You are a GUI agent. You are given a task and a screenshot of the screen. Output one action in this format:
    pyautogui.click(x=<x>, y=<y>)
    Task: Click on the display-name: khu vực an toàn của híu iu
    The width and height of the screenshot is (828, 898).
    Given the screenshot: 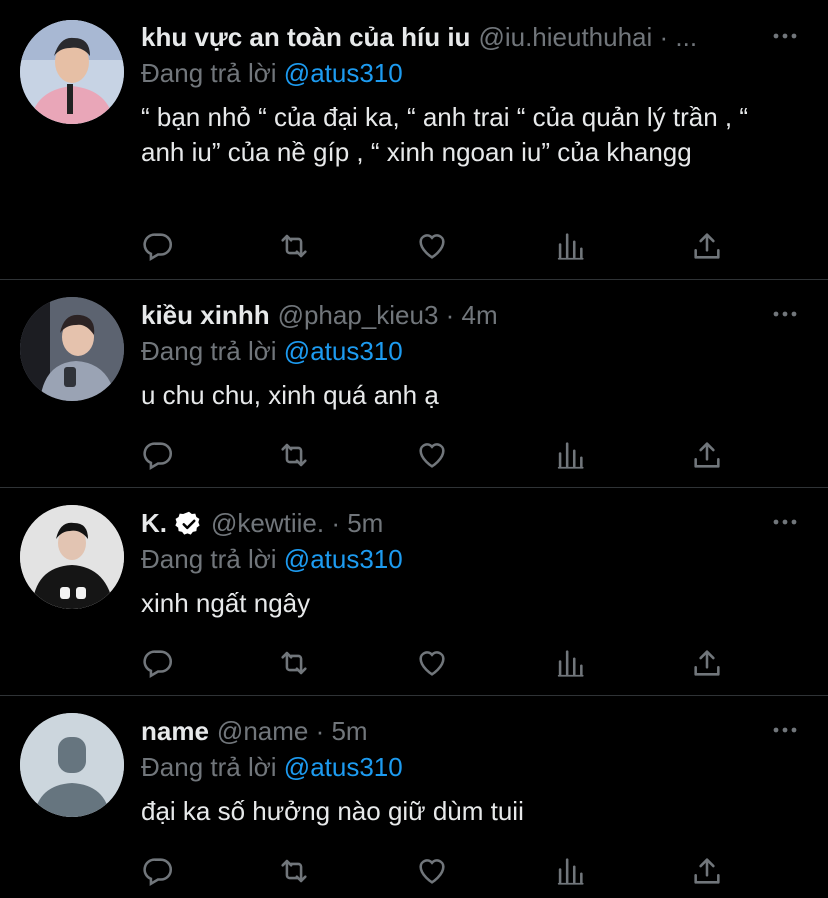 What is the action you would take?
    pyautogui.click(x=305, y=37)
    